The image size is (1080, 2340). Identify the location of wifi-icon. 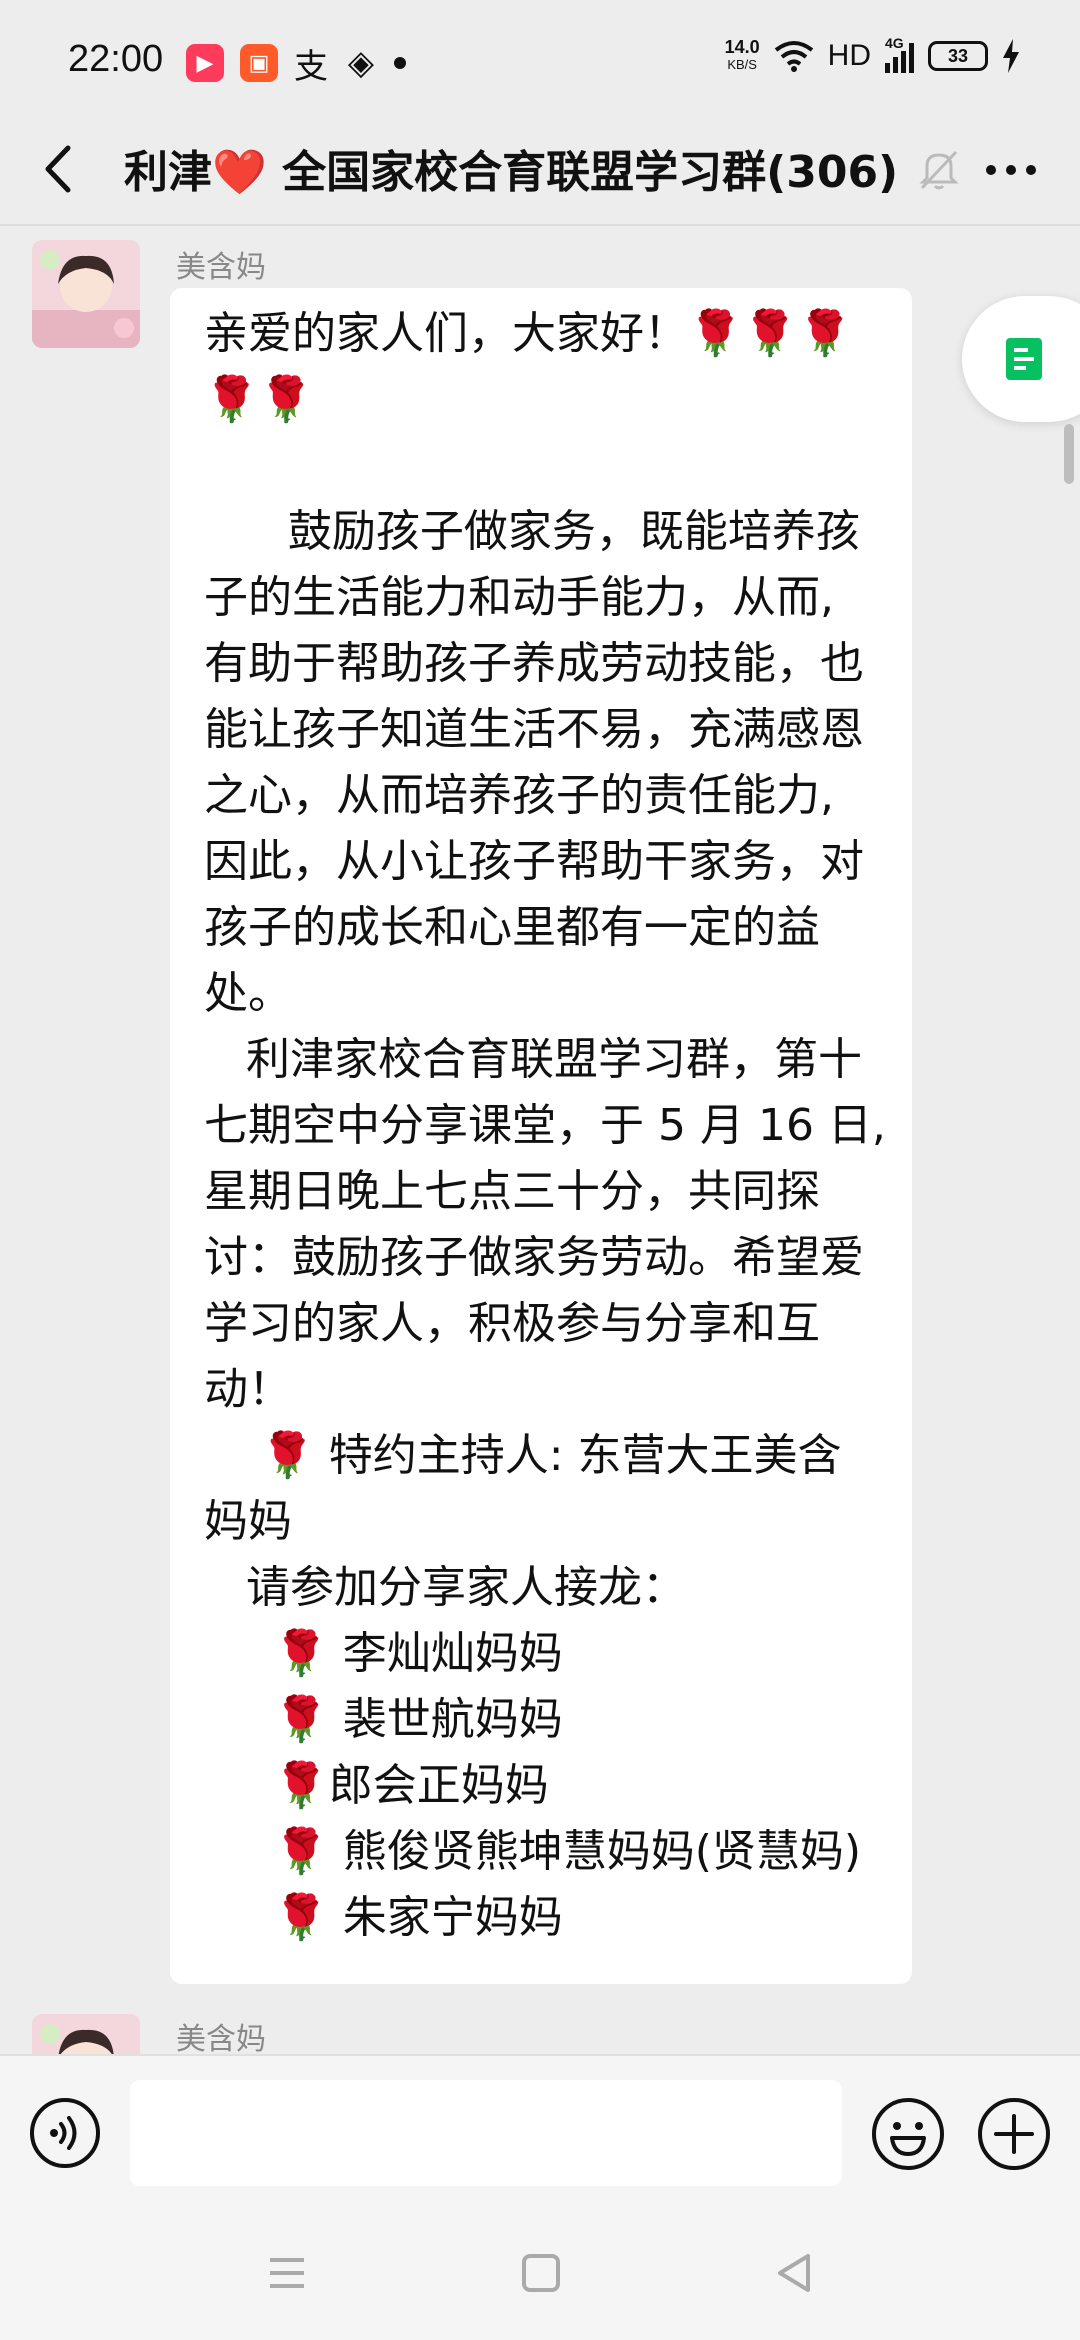
(793, 56).